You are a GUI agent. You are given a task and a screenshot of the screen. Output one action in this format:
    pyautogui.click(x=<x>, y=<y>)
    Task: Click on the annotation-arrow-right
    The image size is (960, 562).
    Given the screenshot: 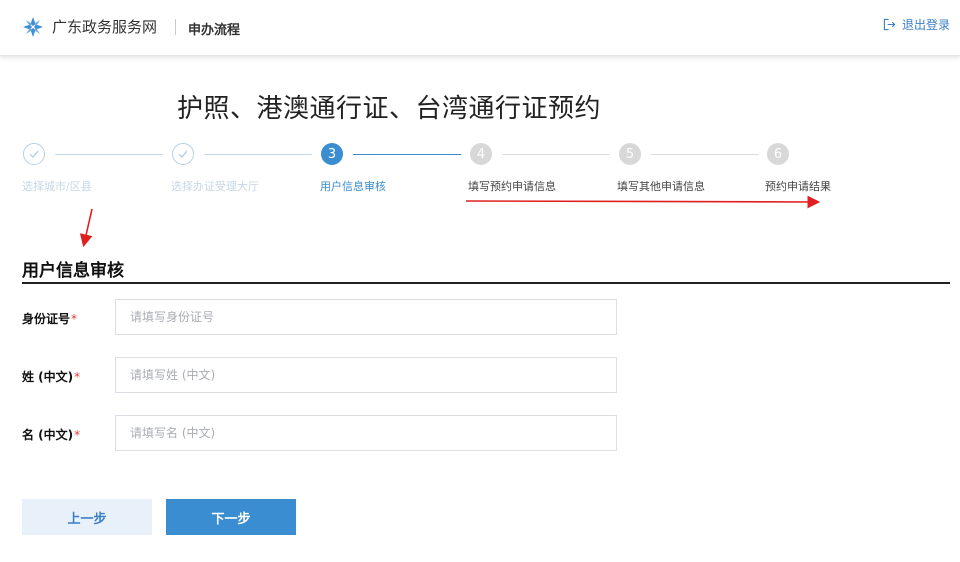 What is the action you would take?
    pyautogui.click(x=643, y=202)
    